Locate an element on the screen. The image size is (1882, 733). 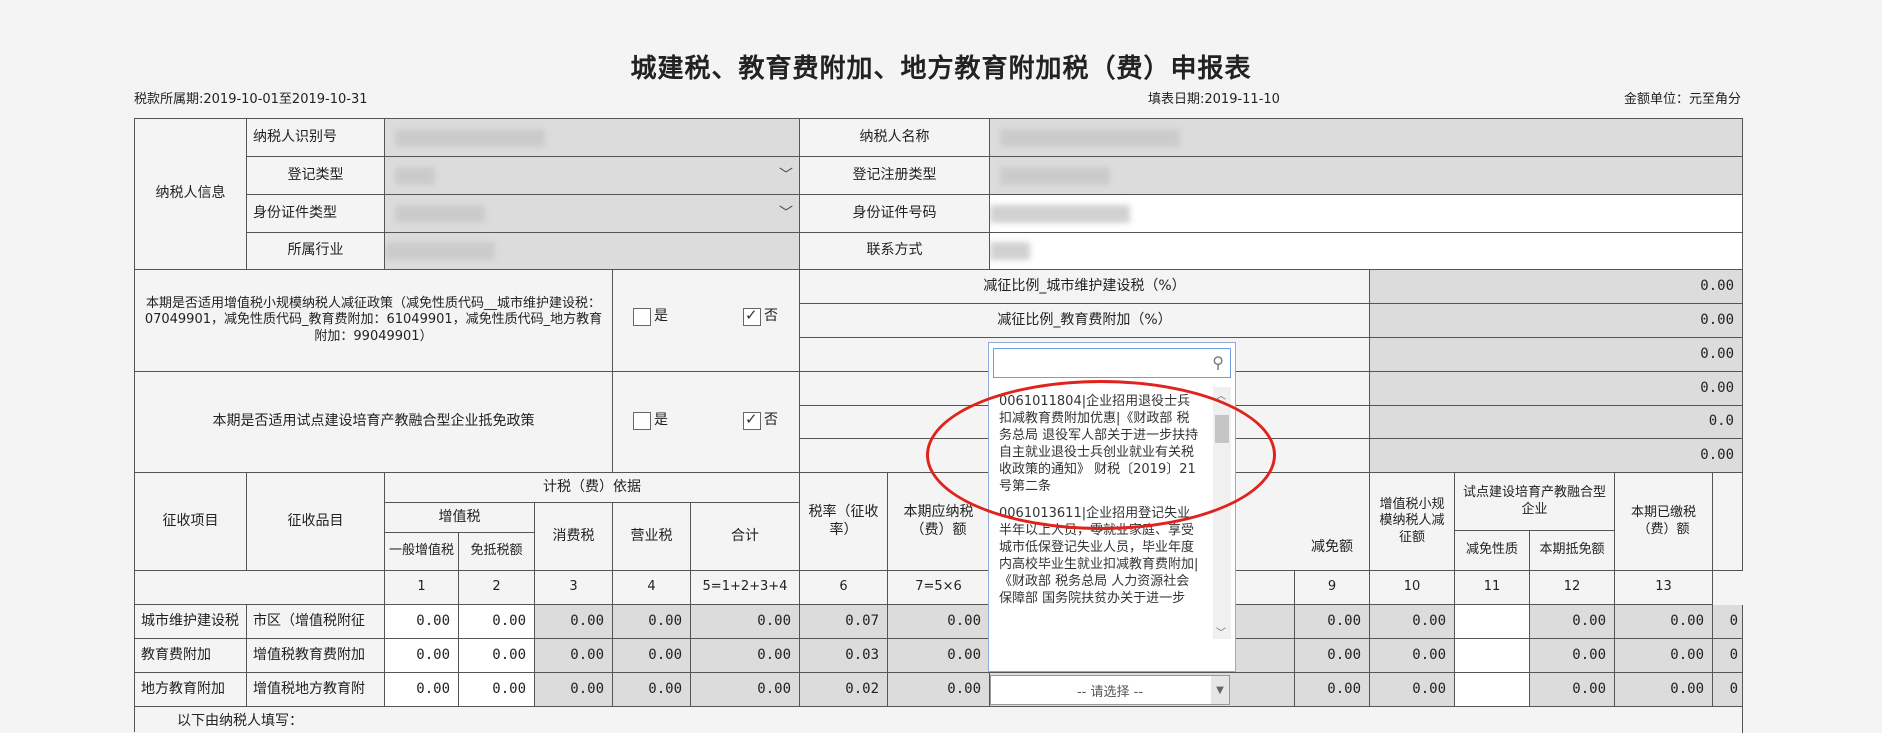
col-number: 4 is located at coordinates (652, 588).